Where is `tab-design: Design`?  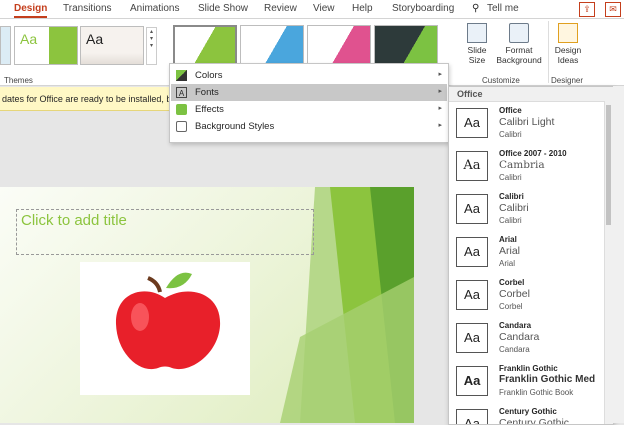
tab-design: Design is located at coordinates (31, 10).